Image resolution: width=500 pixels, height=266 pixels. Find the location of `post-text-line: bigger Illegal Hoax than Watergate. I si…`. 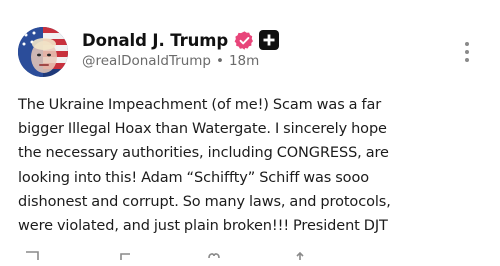

post-text-line: bigger Illegal Hoax than Watergate. I si… is located at coordinates (202, 129).